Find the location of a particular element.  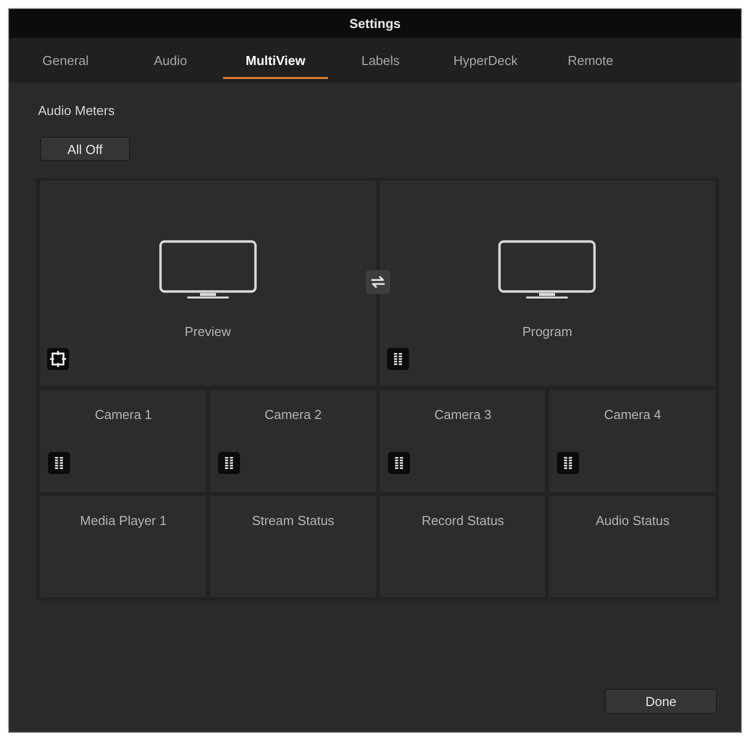

done-button: Done is located at coordinates (661, 701).